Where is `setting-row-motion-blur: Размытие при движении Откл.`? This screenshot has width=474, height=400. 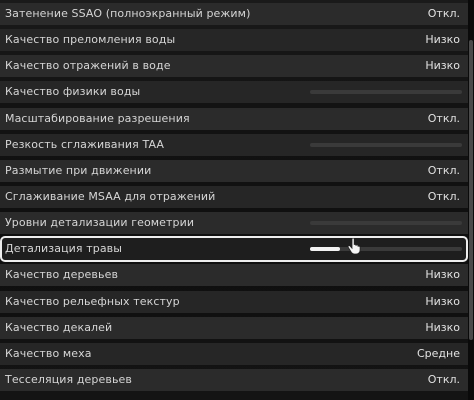 setting-row-motion-blur: Размытие при движении Откл. is located at coordinates (234, 170).